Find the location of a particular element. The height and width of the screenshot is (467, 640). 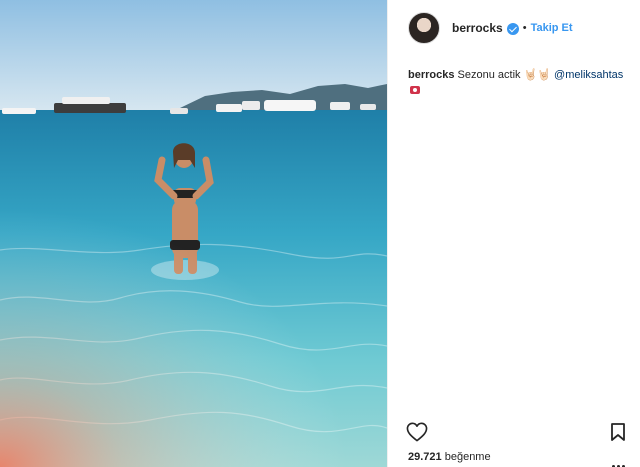

post-header: berrocks • Takip Et is located at coordinates (514, 28).